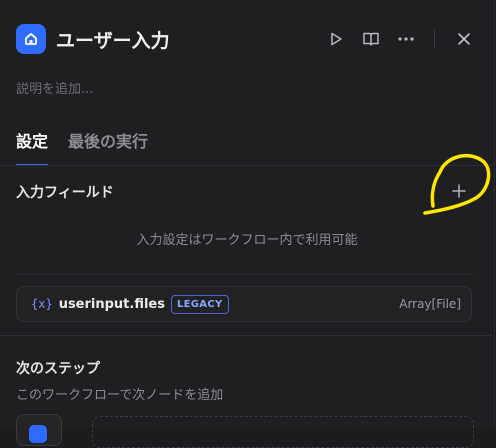 Image resolution: width=496 pixels, height=448 pixels. I want to click on tab-last-run: 最後の実行, so click(108, 147).